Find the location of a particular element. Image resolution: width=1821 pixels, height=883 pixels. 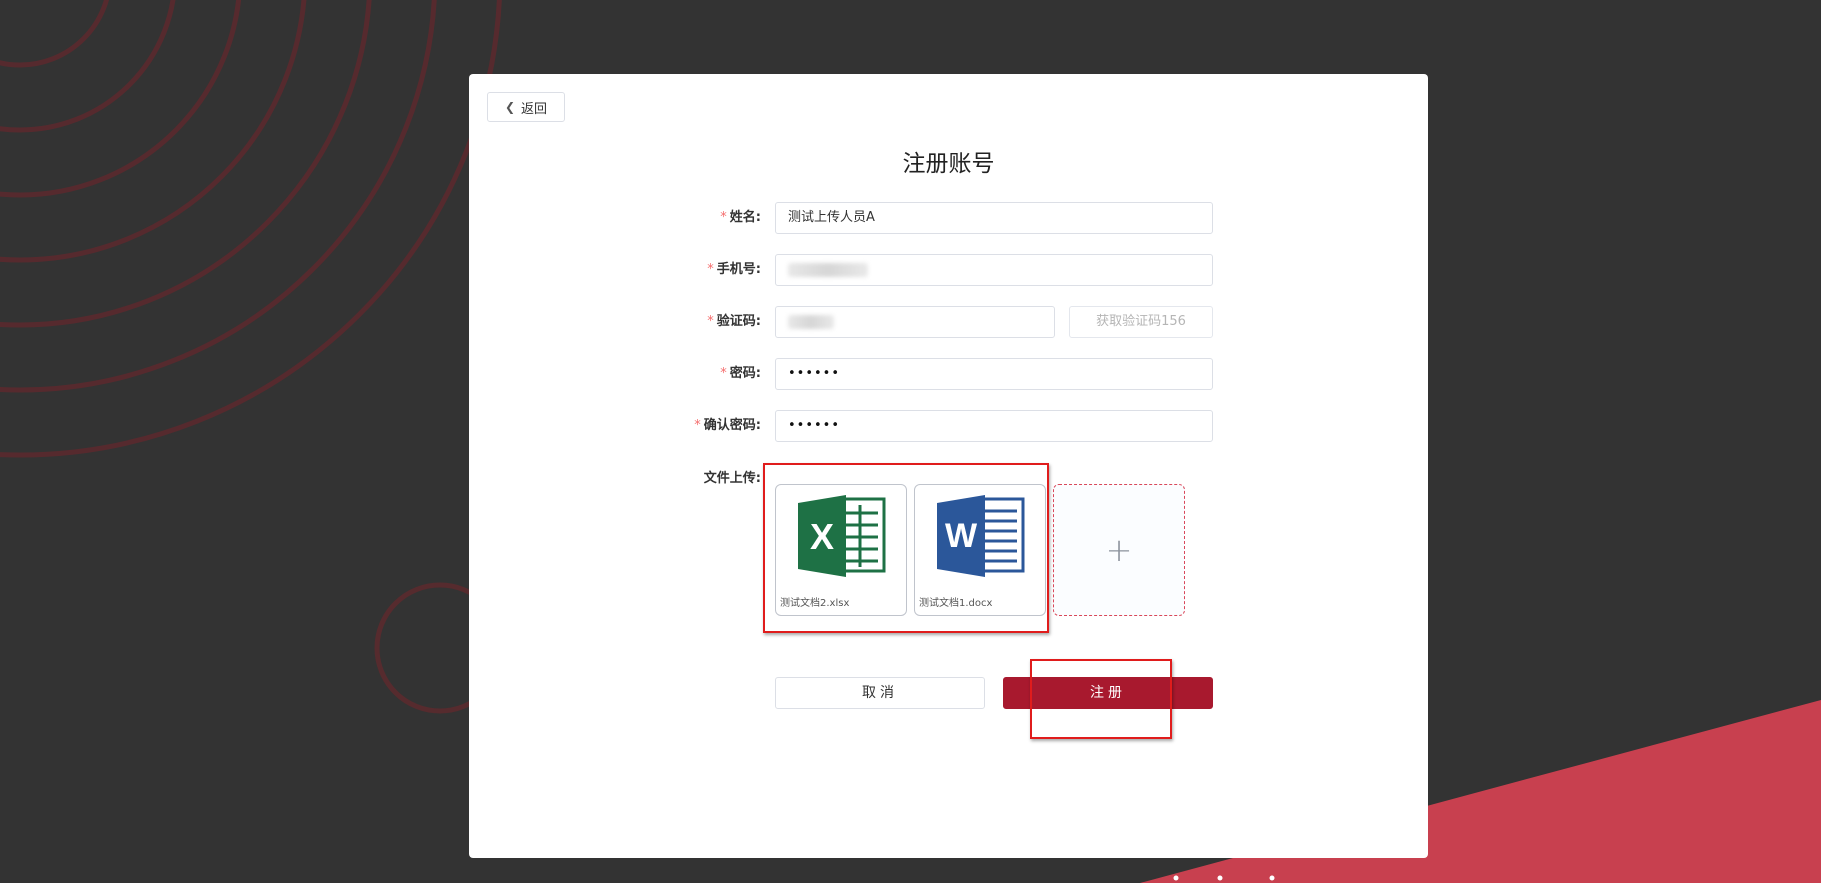

get-code-button: 获取验证码156 is located at coordinates (1141, 322).